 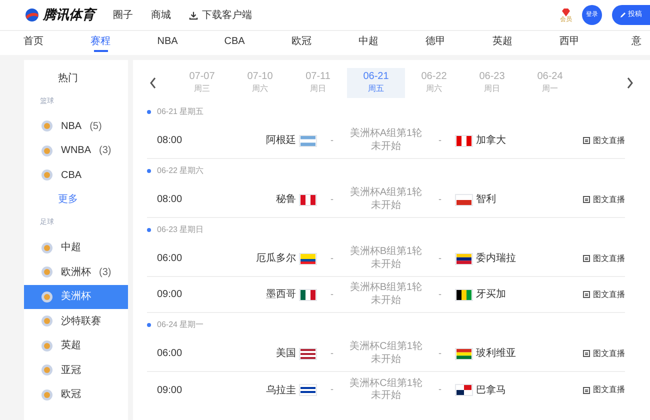 I want to click on league-name: CBA, so click(x=71, y=175).